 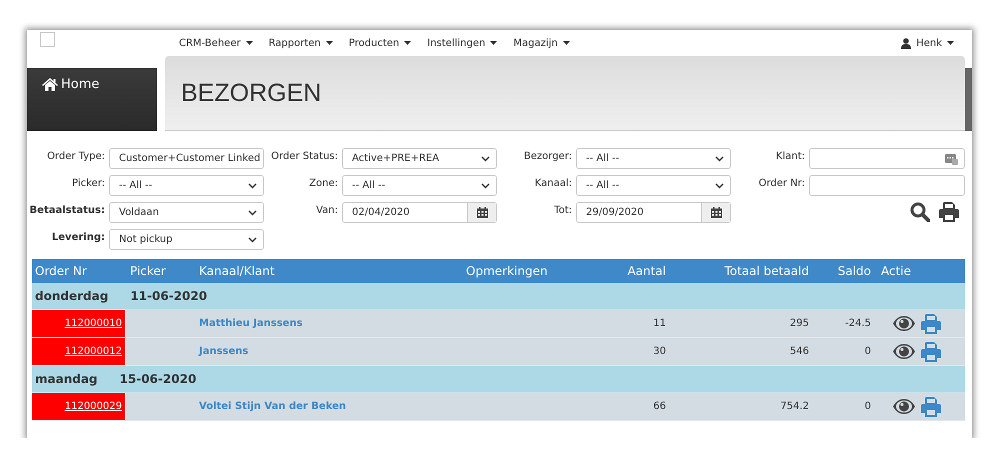 I want to click on filter-label: Picker:, so click(x=88, y=184).